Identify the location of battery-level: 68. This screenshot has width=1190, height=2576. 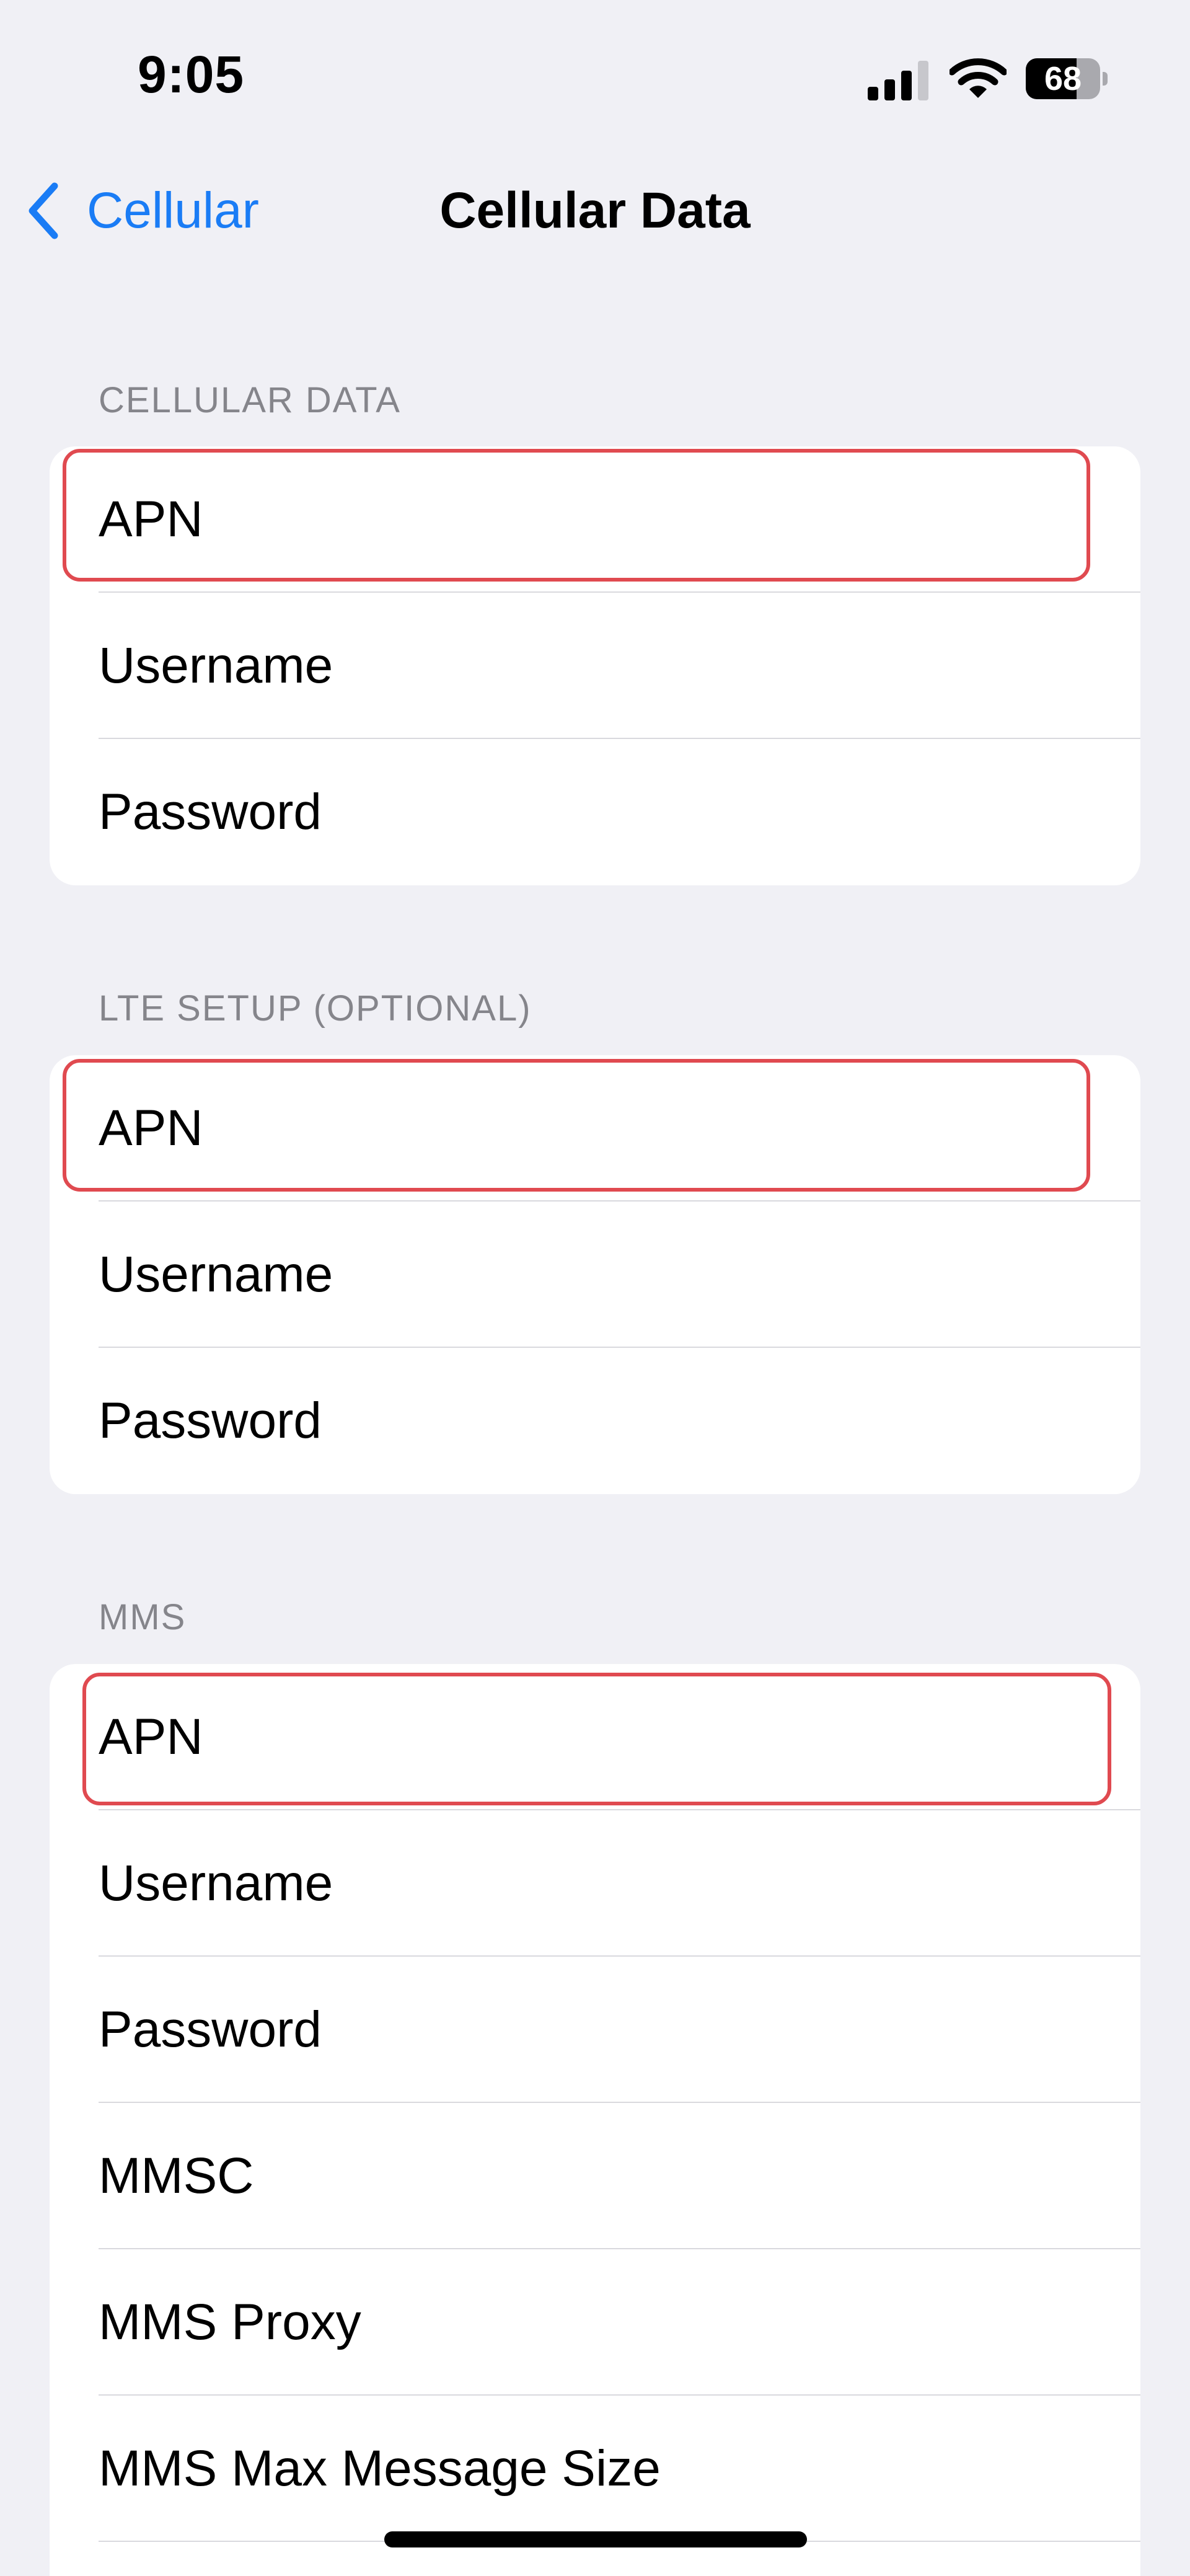
(1063, 79).